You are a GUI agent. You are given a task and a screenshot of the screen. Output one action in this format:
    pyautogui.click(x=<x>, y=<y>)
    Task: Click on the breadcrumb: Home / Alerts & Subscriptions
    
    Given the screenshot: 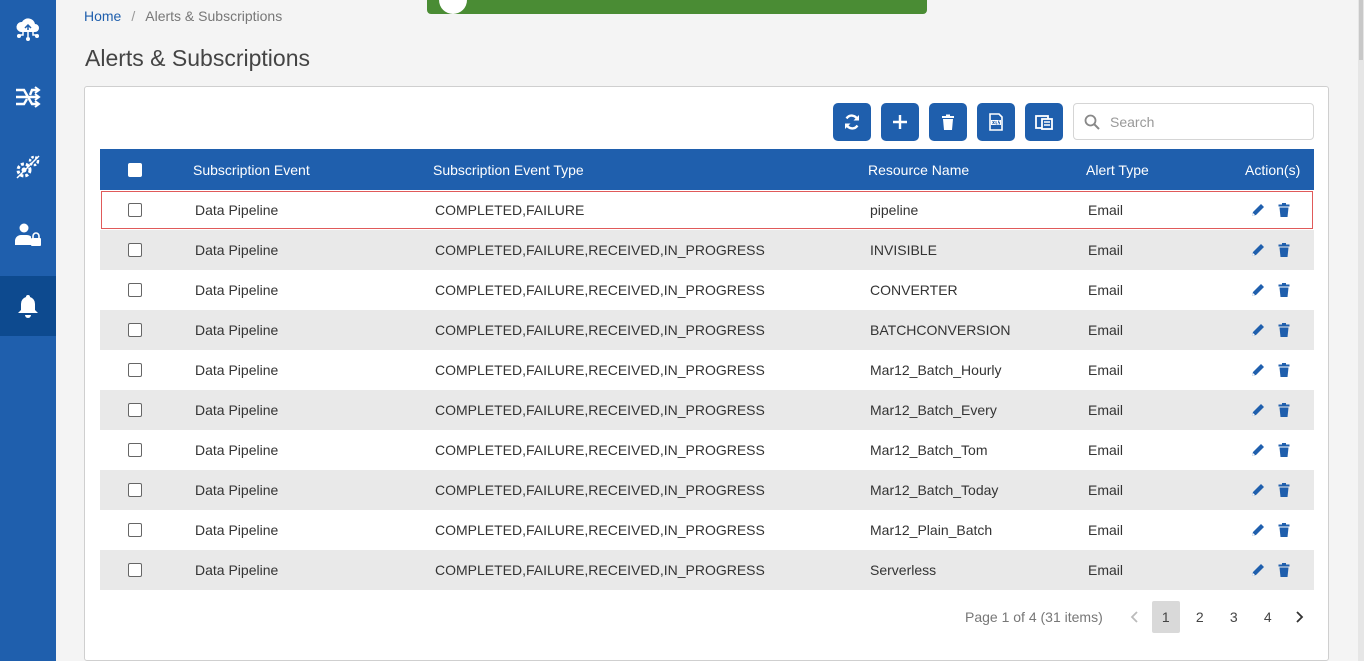 What is the action you would take?
    pyautogui.click(x=183, y=16)
    